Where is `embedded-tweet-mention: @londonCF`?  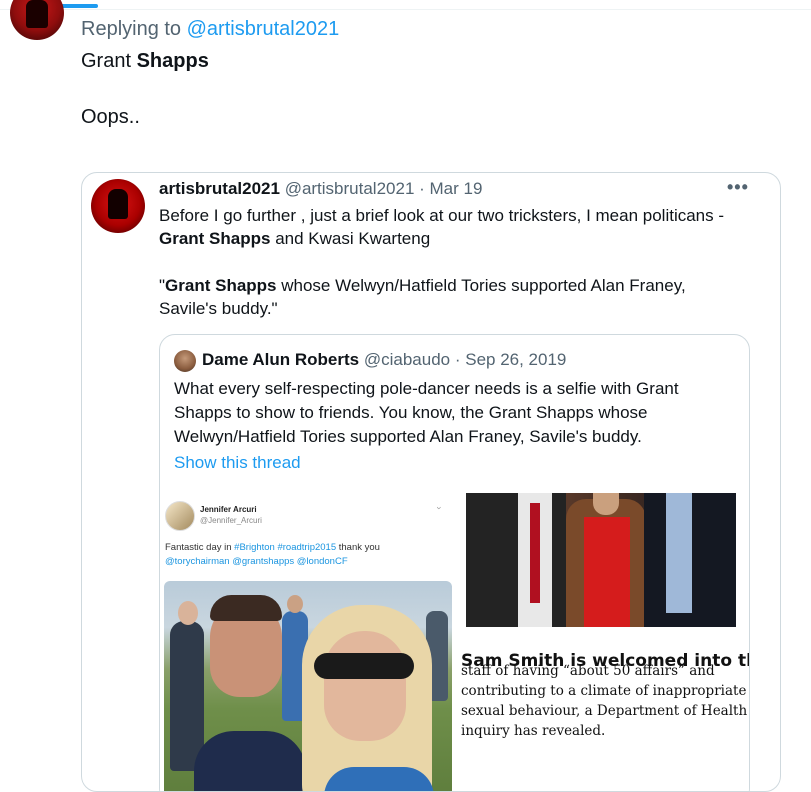
embedded-tweet-mention: @londonCF is located at coordinates (322, 561).